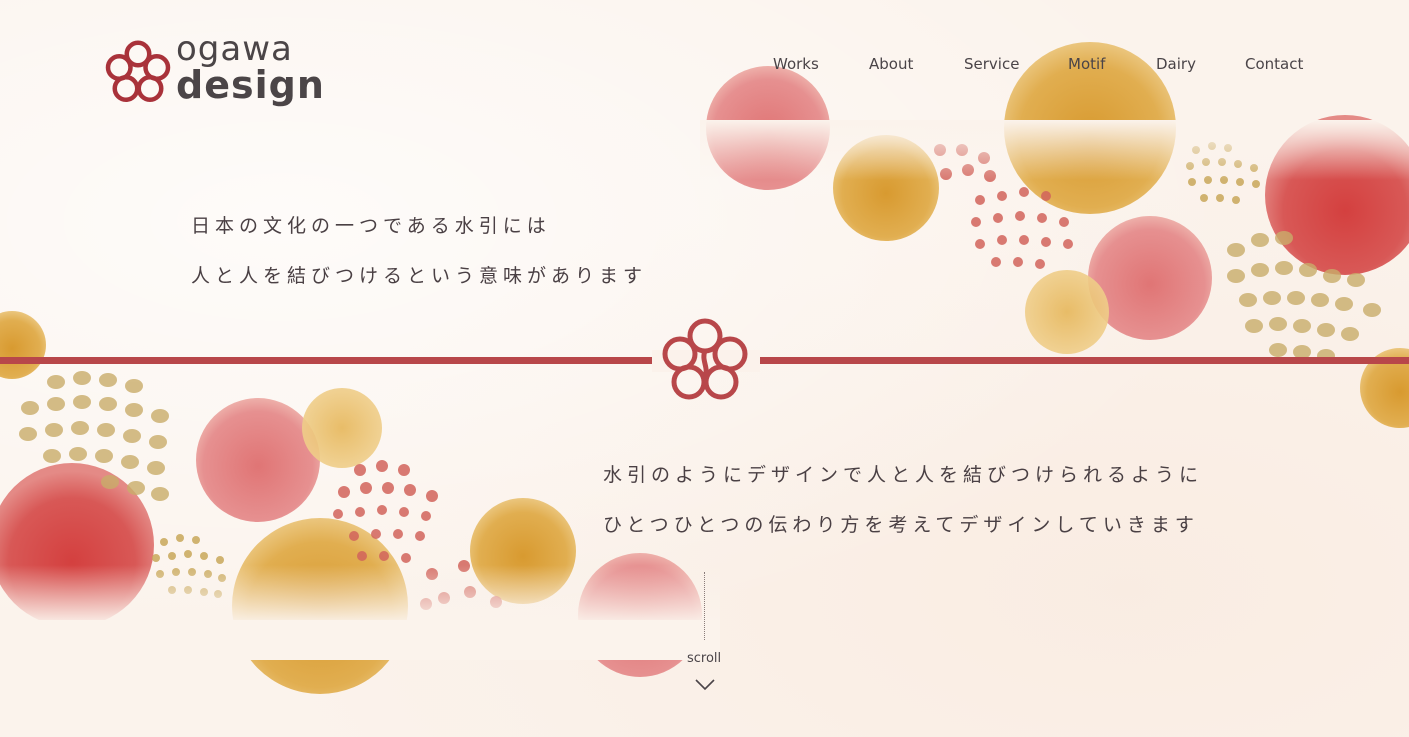 This screenshot has width=1409, height=737. What do you see at coordinates (991, 64) in the screenshot?
I see `nav-service: Service` at bounding box center [991, 64].